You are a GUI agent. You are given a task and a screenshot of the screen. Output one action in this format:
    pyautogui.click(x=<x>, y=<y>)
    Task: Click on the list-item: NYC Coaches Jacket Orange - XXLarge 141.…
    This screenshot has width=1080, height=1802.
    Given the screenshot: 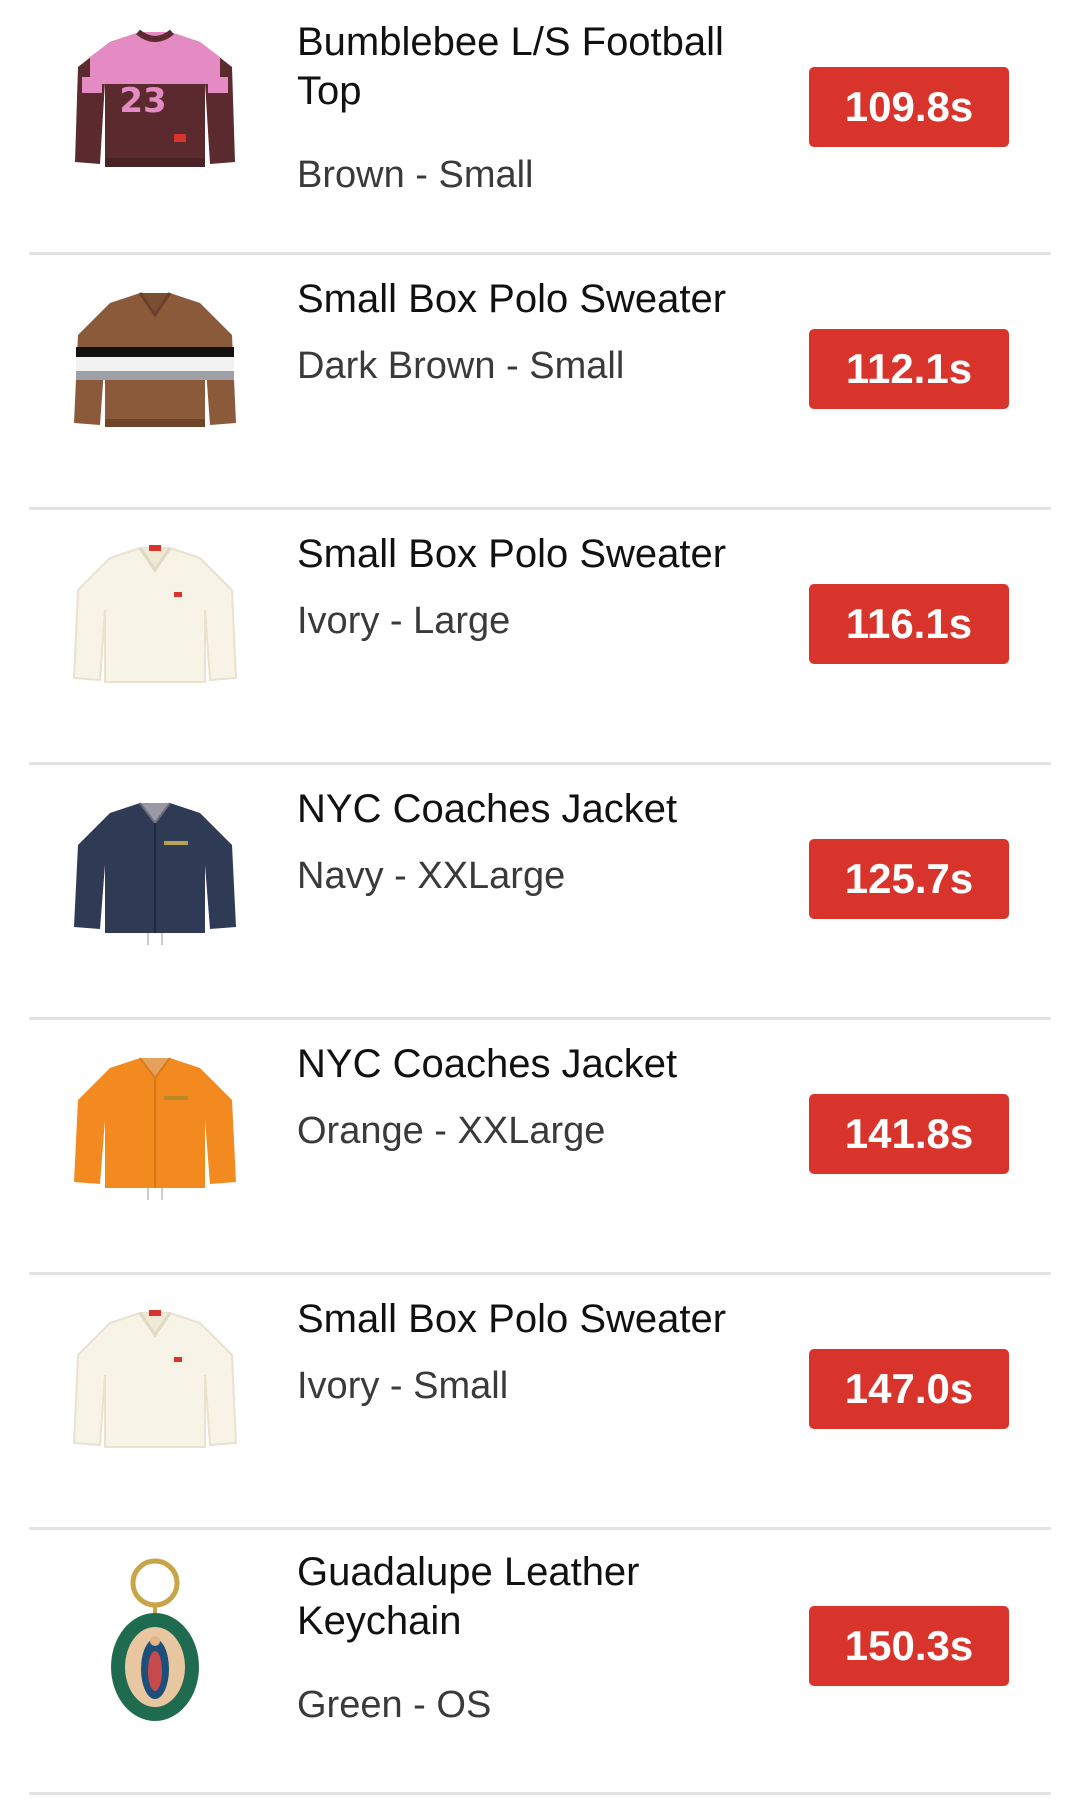 What is the action you would take?
    pyautogui.click(x=540, y=1147)
    